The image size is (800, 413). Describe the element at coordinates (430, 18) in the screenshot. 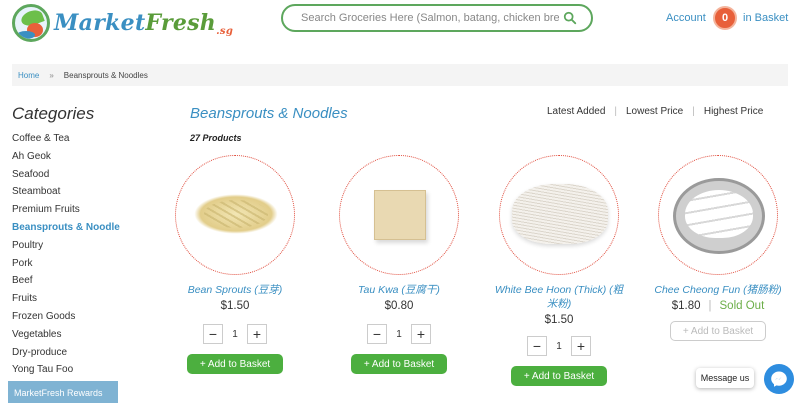

I see `search-input` at that location.